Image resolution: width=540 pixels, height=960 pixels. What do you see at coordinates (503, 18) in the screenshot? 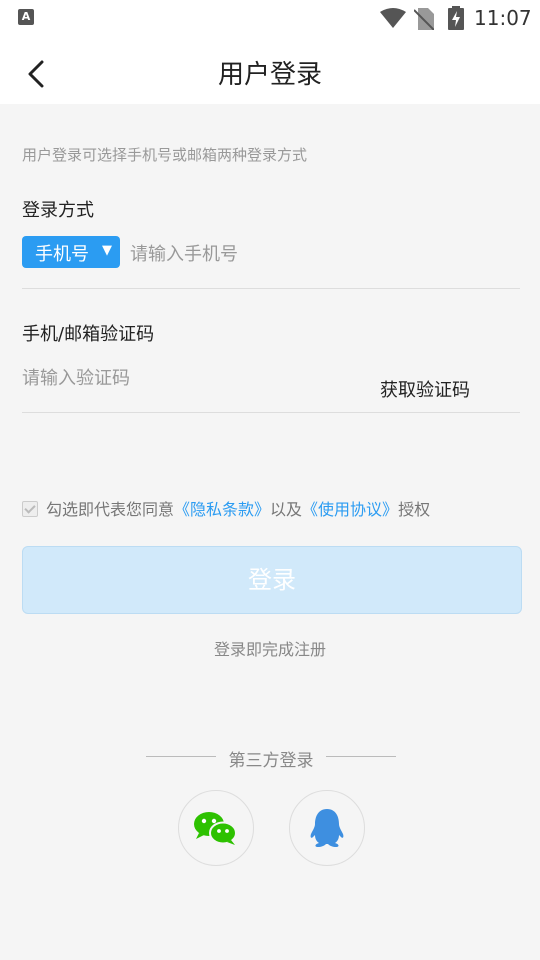
I see `status-time: 11:07` at bounding box center [503, 18].